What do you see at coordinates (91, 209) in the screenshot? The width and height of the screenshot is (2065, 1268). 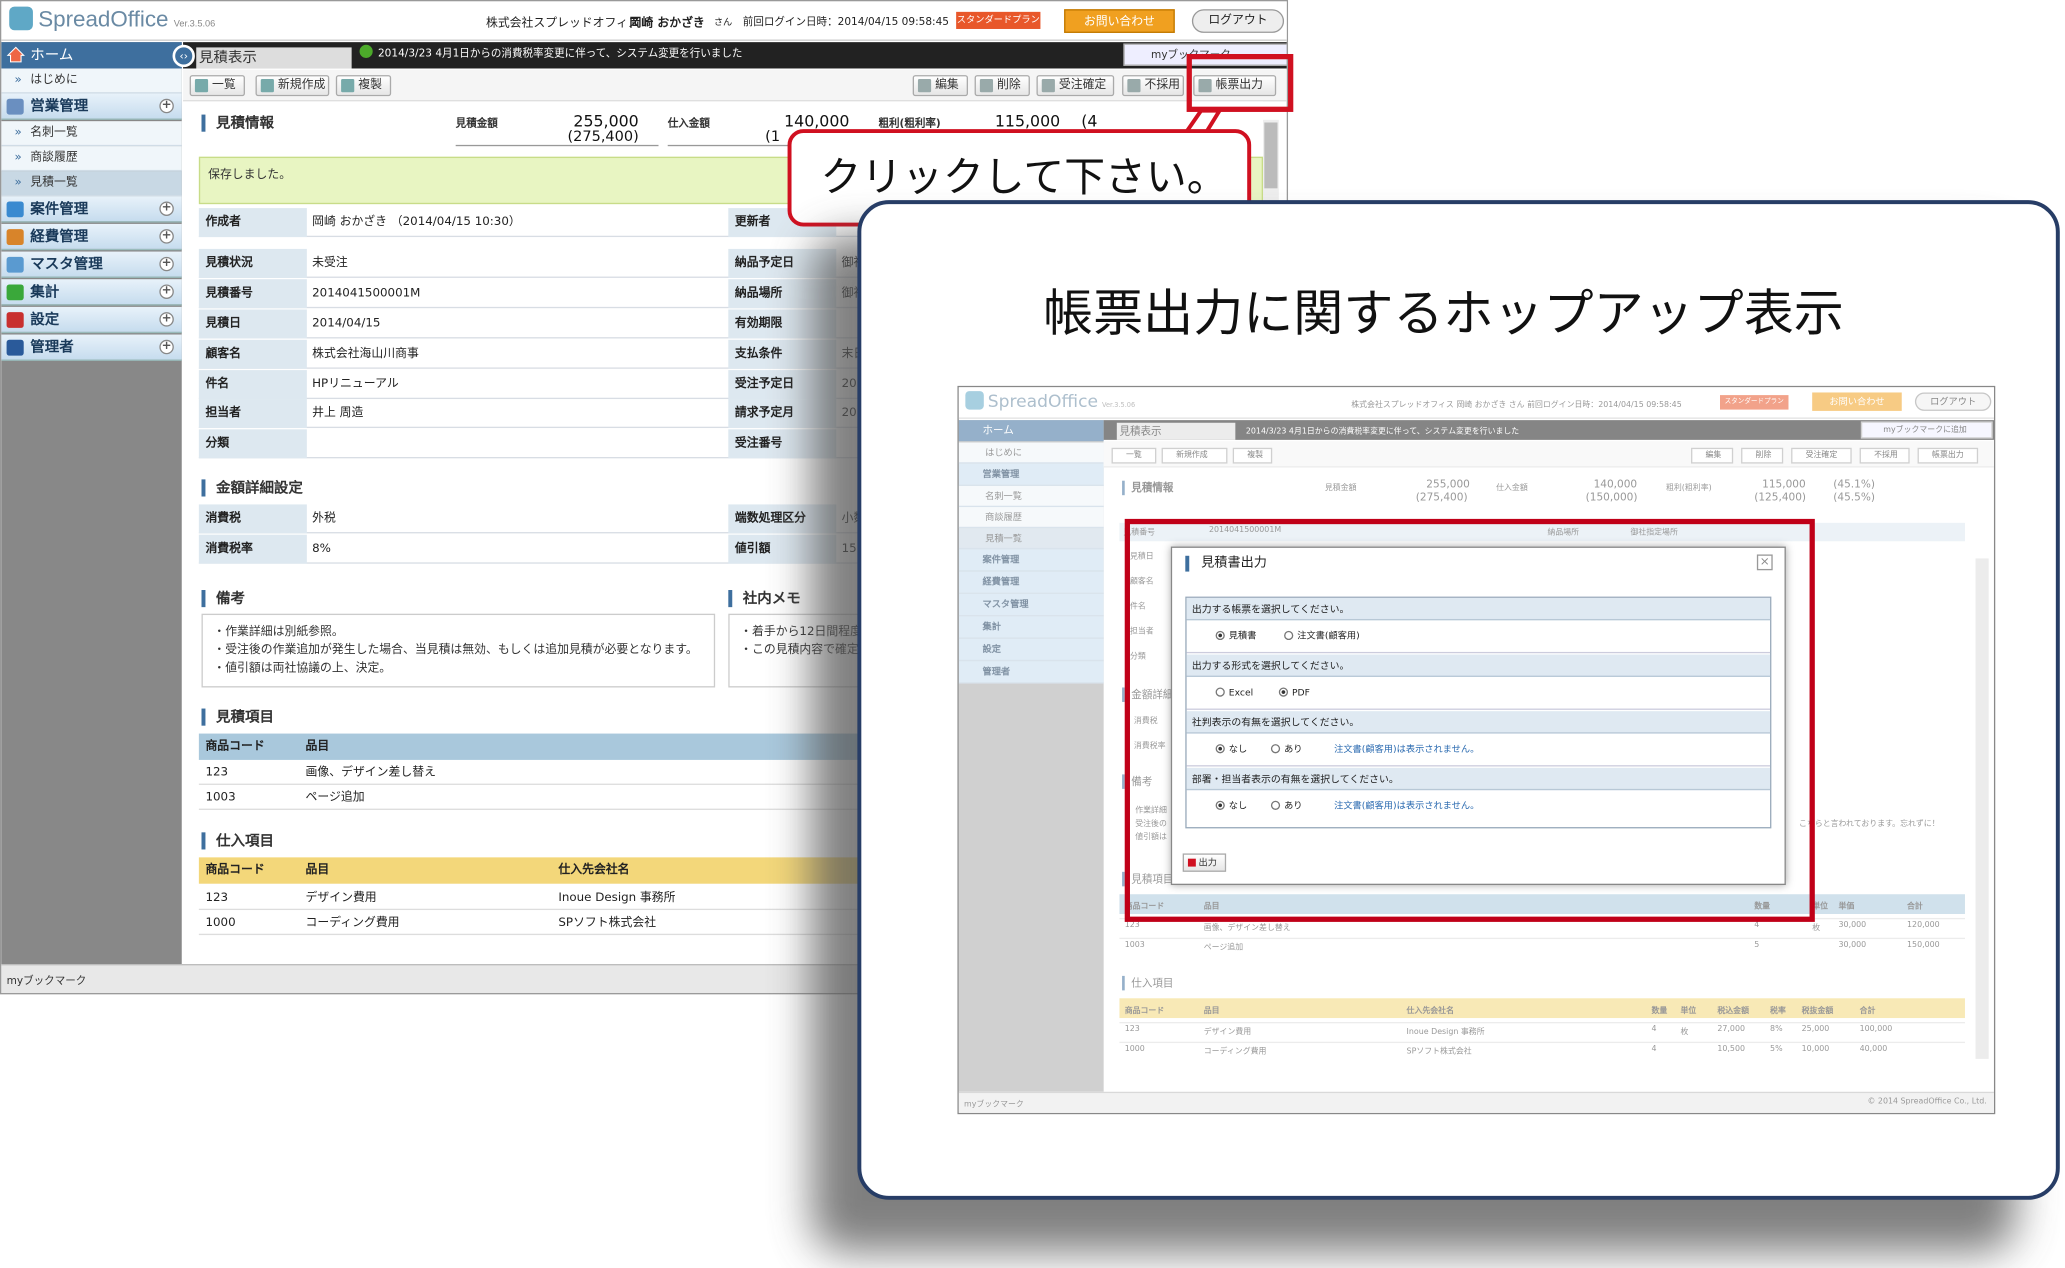 I see `sidebar-item-5: 案件管理 +` at bounding box center [91, 209].